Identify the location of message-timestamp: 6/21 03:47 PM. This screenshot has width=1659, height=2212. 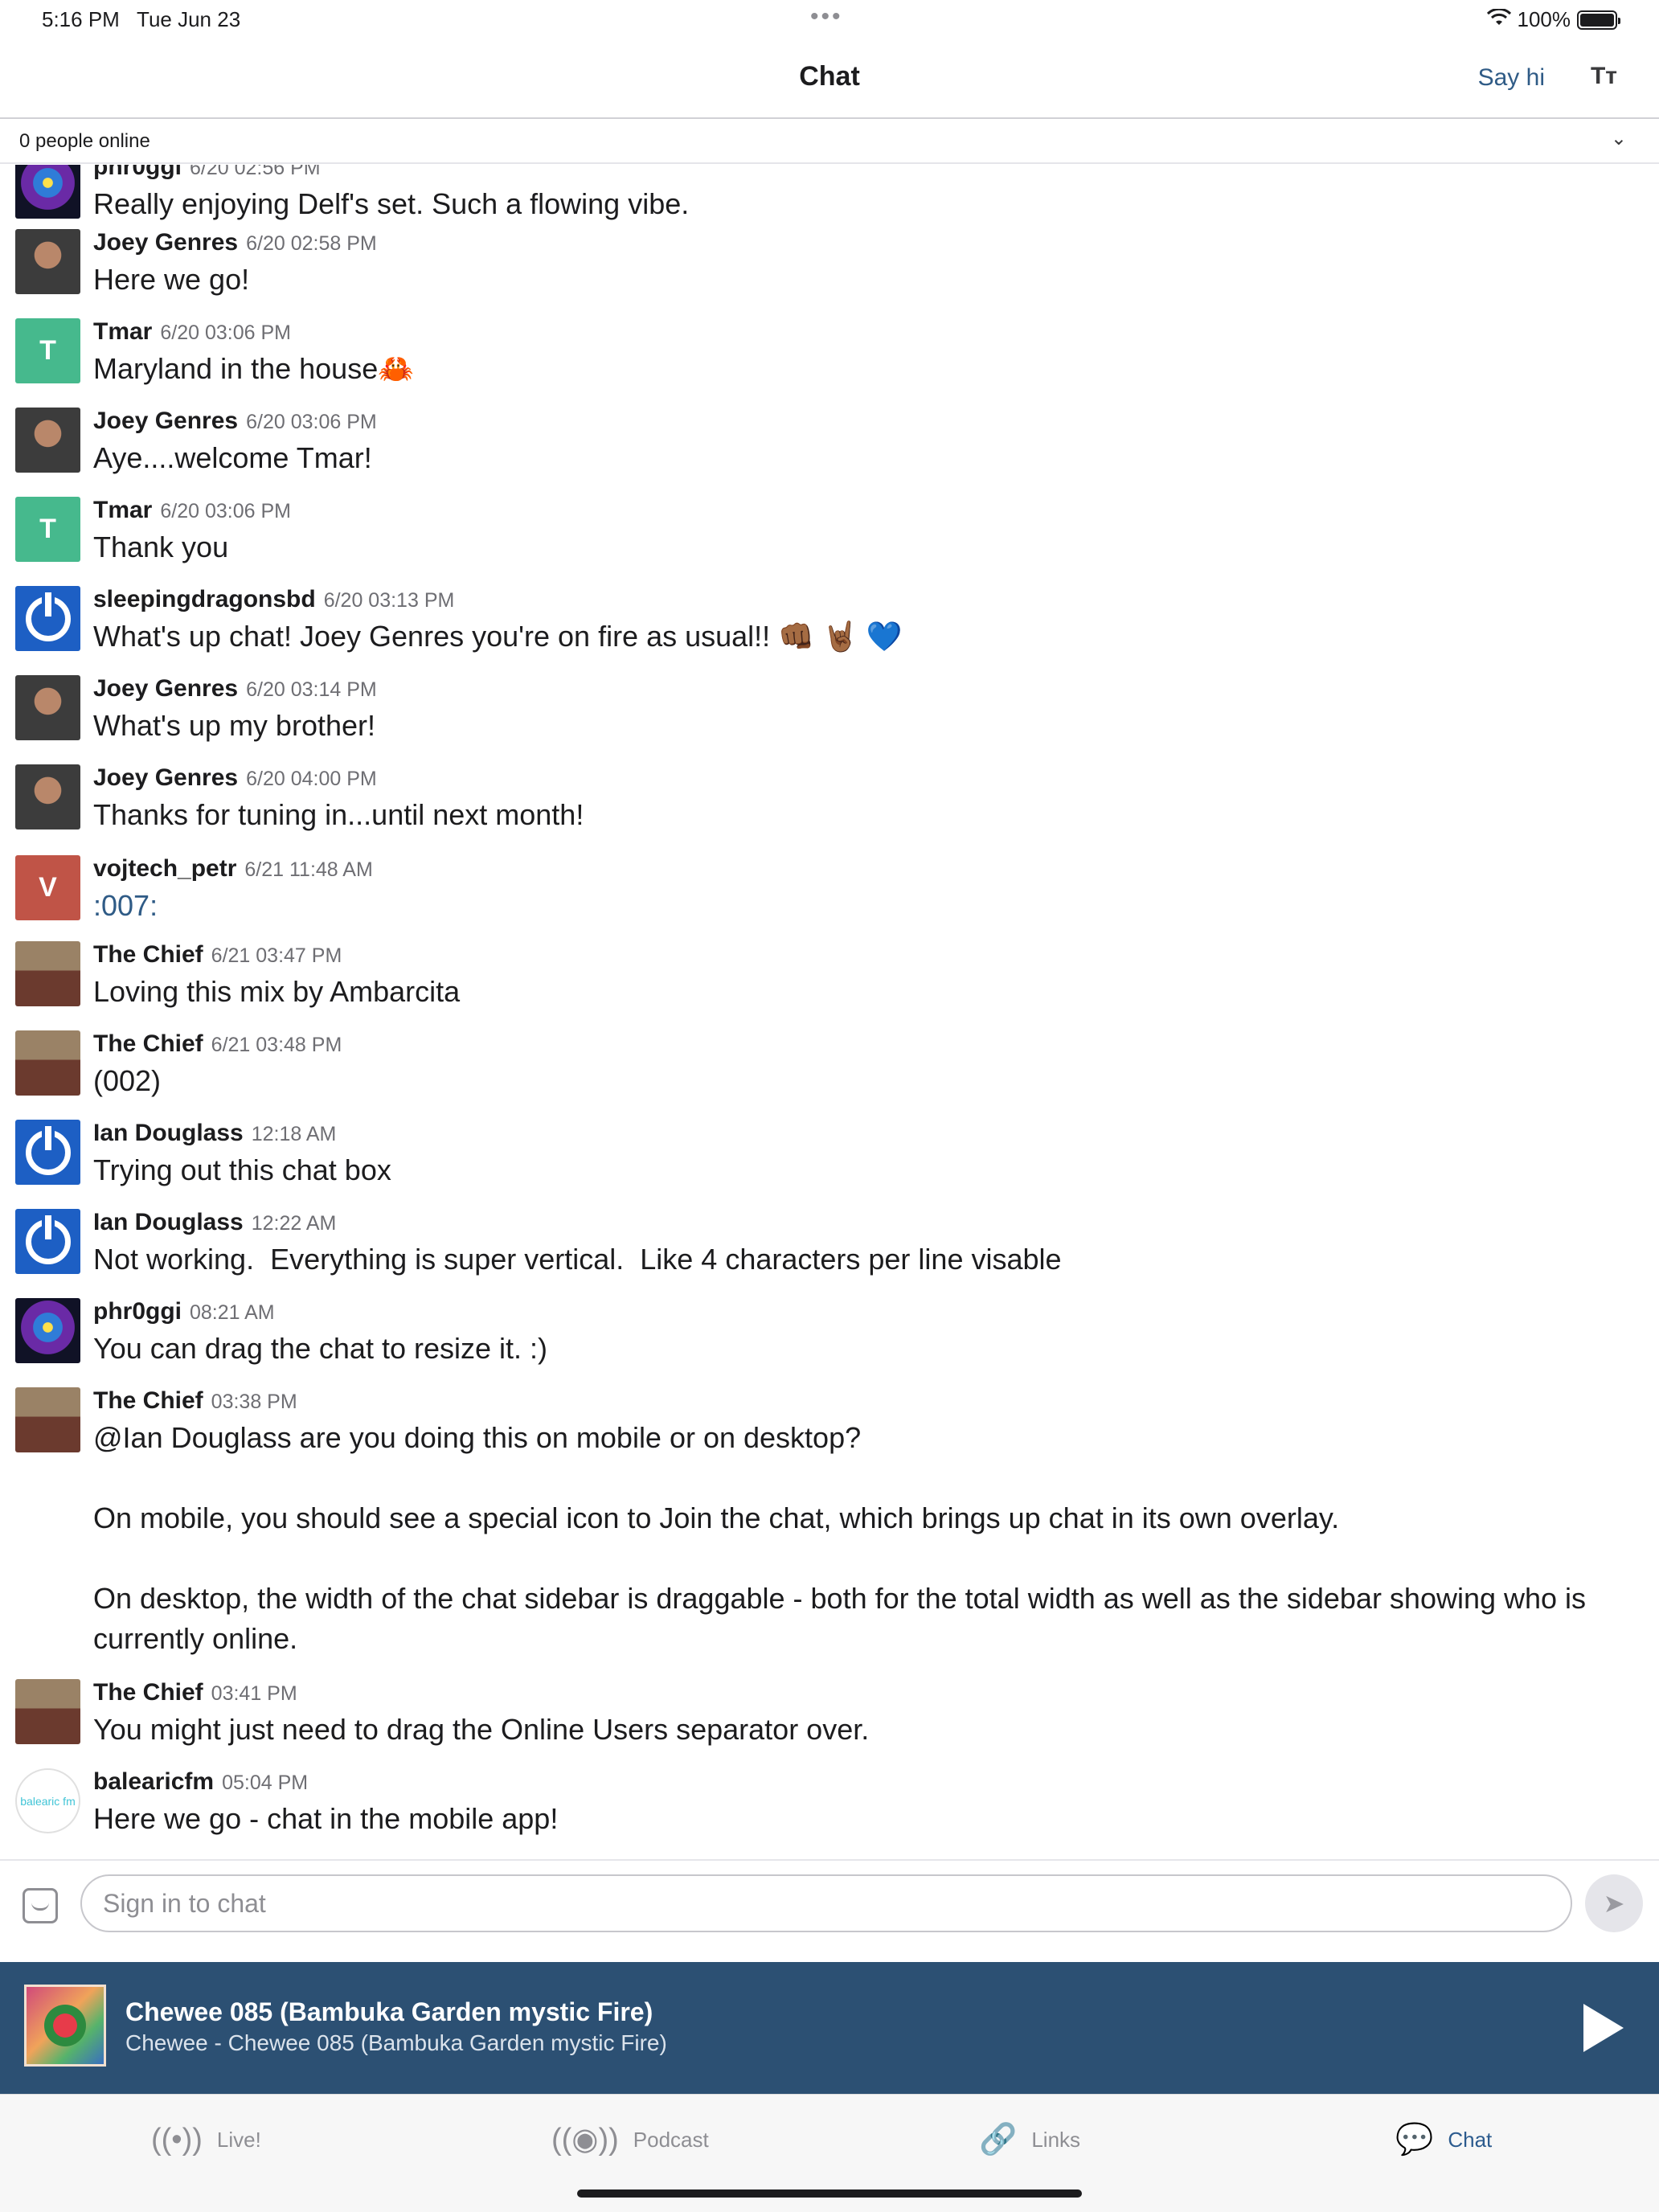
(276, 955).